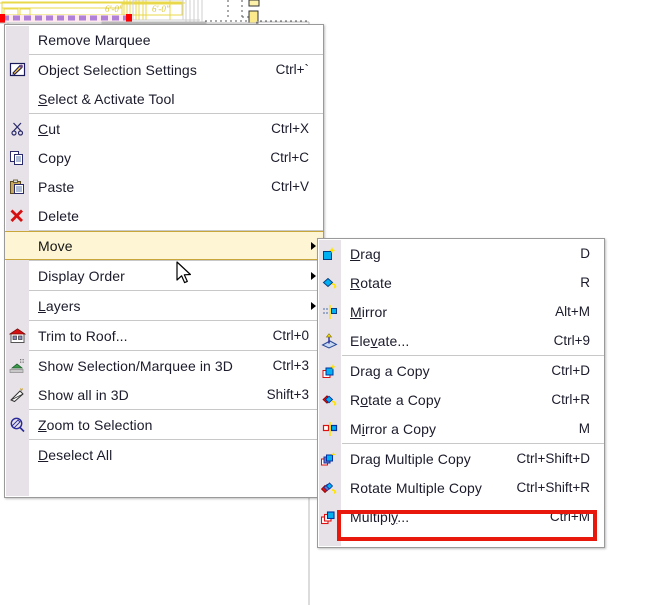 This screenshot has width=656, height=605. Describe the element at coordinates (369, 311) in the screenshot. I see `submenu-item-label: Mirror` at that location.